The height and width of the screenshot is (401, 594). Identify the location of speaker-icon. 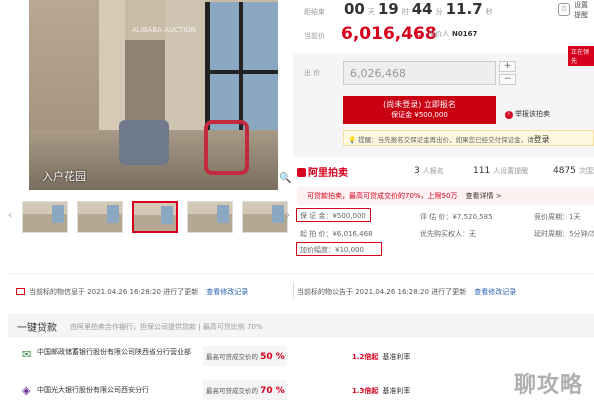
(20, 291).